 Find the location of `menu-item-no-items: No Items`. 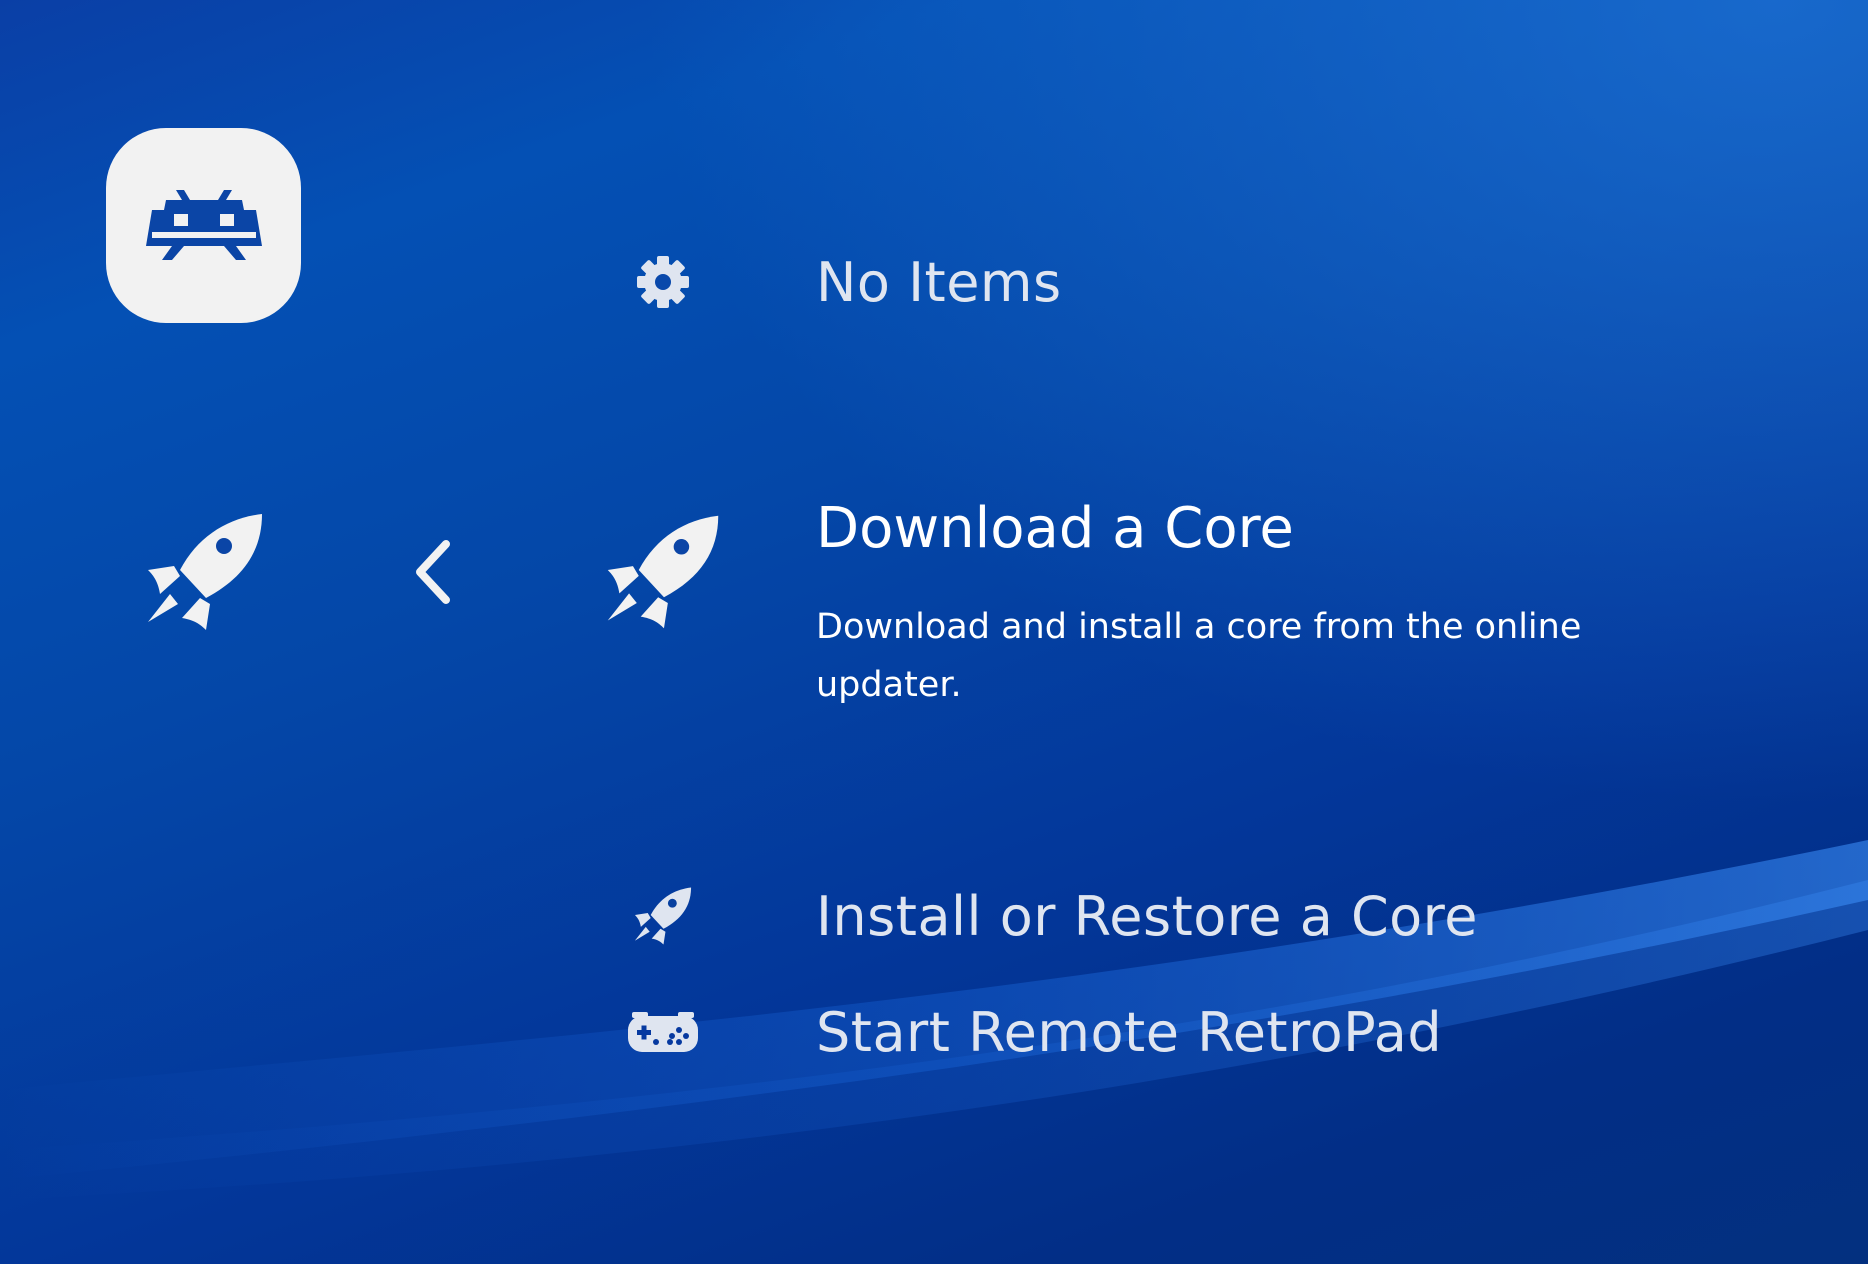

menu-item-no-items: No Items is located at coordinates (831, 282).